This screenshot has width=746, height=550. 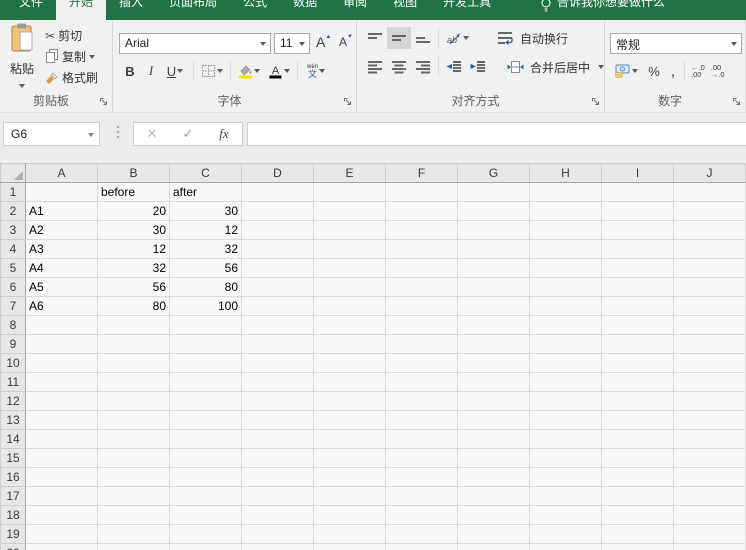 I want to click on cell-F10, so click(x=421, y=363).